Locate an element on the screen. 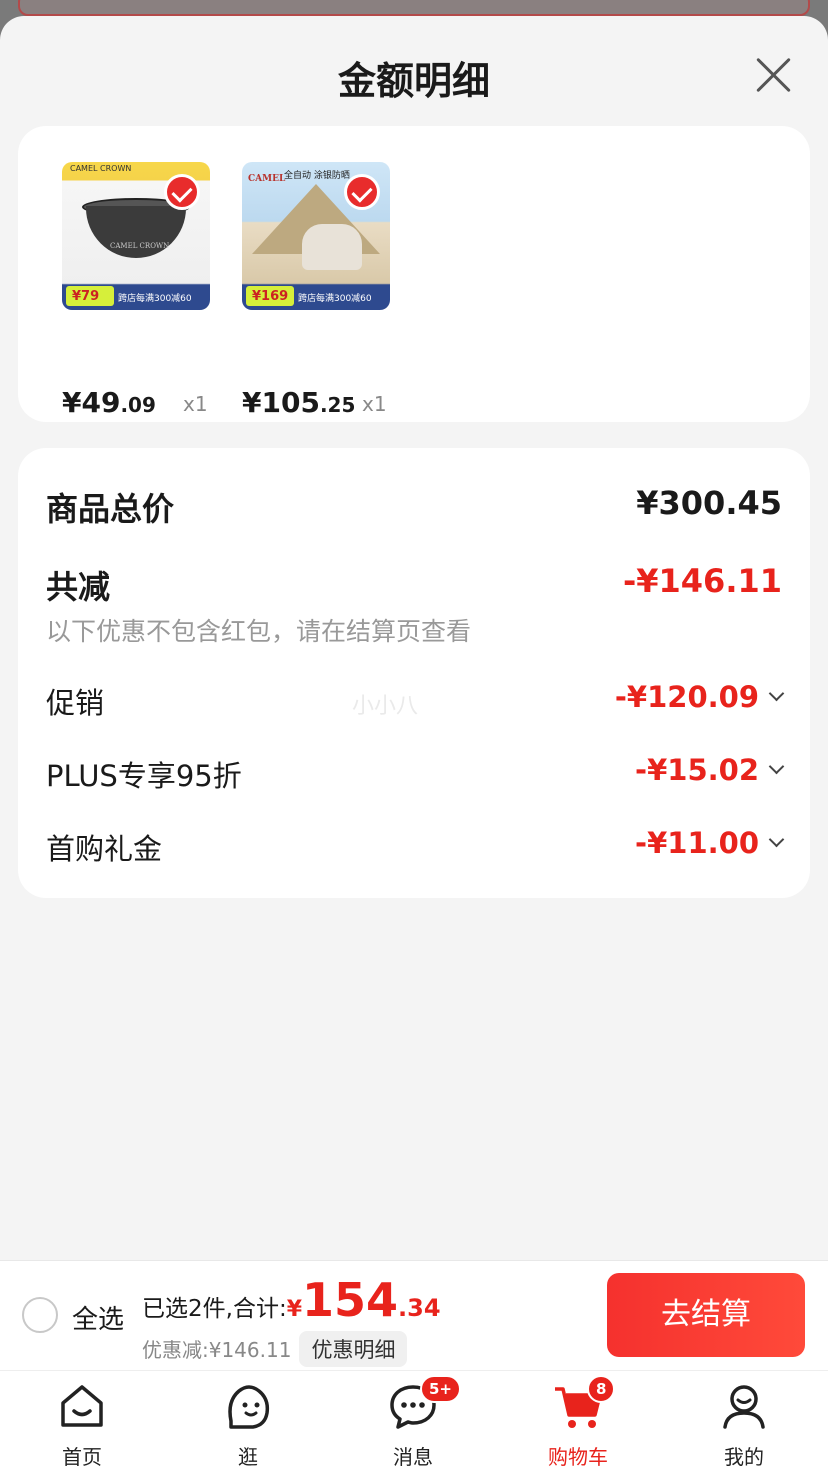 This screenshot has width=828, height=1472. total-integer: 154 is located at coordinates (350, 1300).